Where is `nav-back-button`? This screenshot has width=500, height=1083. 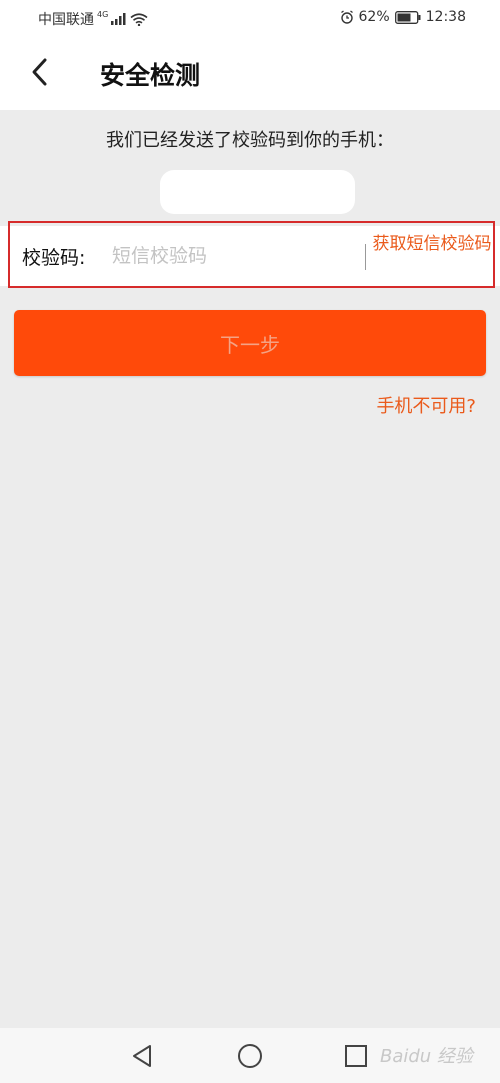
nav-back-button is located at coordinates (143, 1056).